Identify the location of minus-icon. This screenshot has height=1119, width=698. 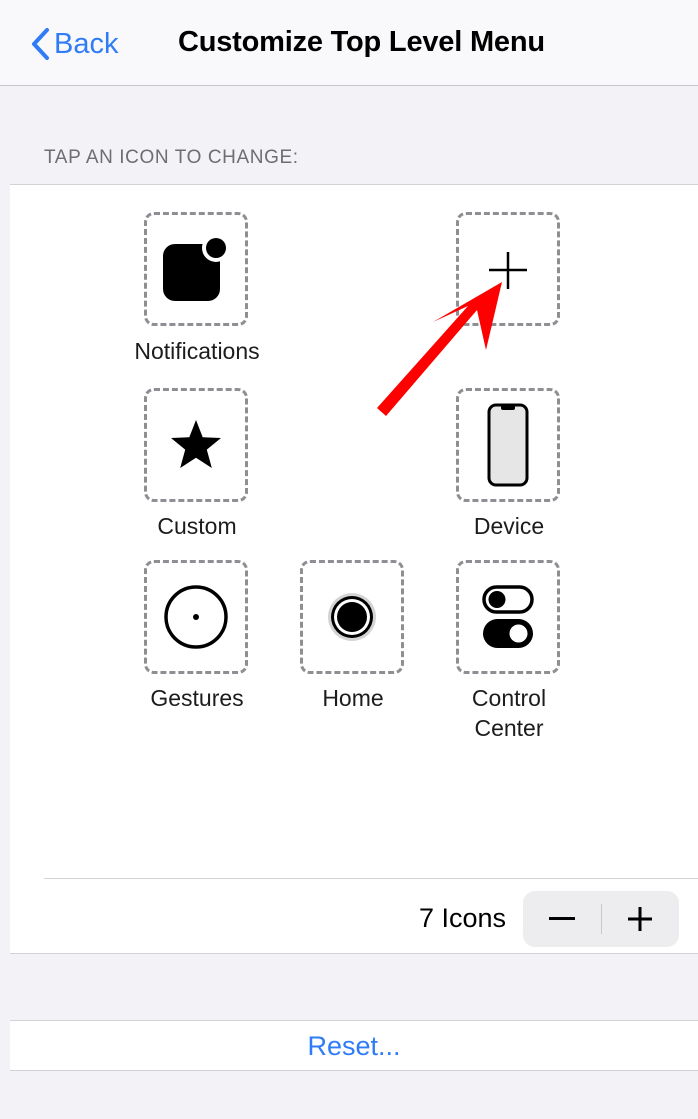
(561, 918).